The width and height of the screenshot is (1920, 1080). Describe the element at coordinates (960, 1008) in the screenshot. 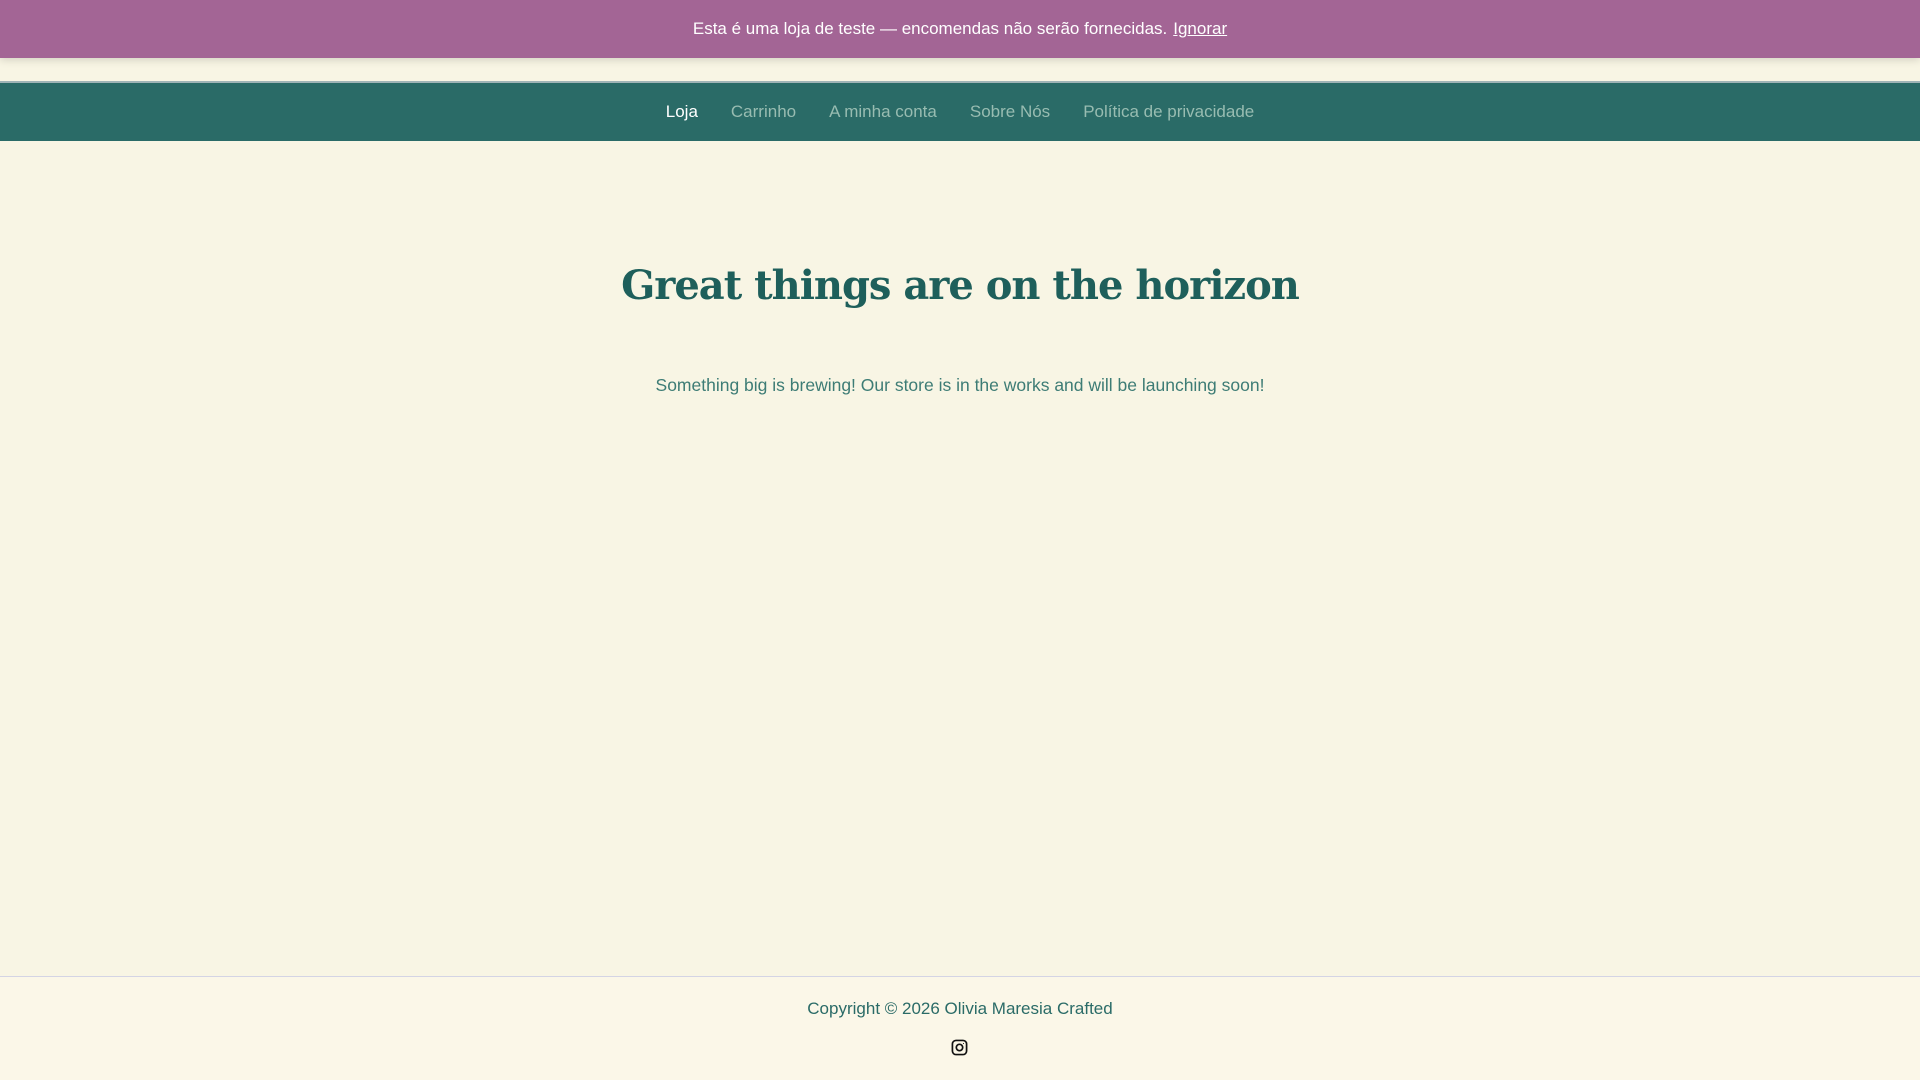

I see `copyright-text: Copyright © 2026 Olivia Maresia Crafted` at that location.